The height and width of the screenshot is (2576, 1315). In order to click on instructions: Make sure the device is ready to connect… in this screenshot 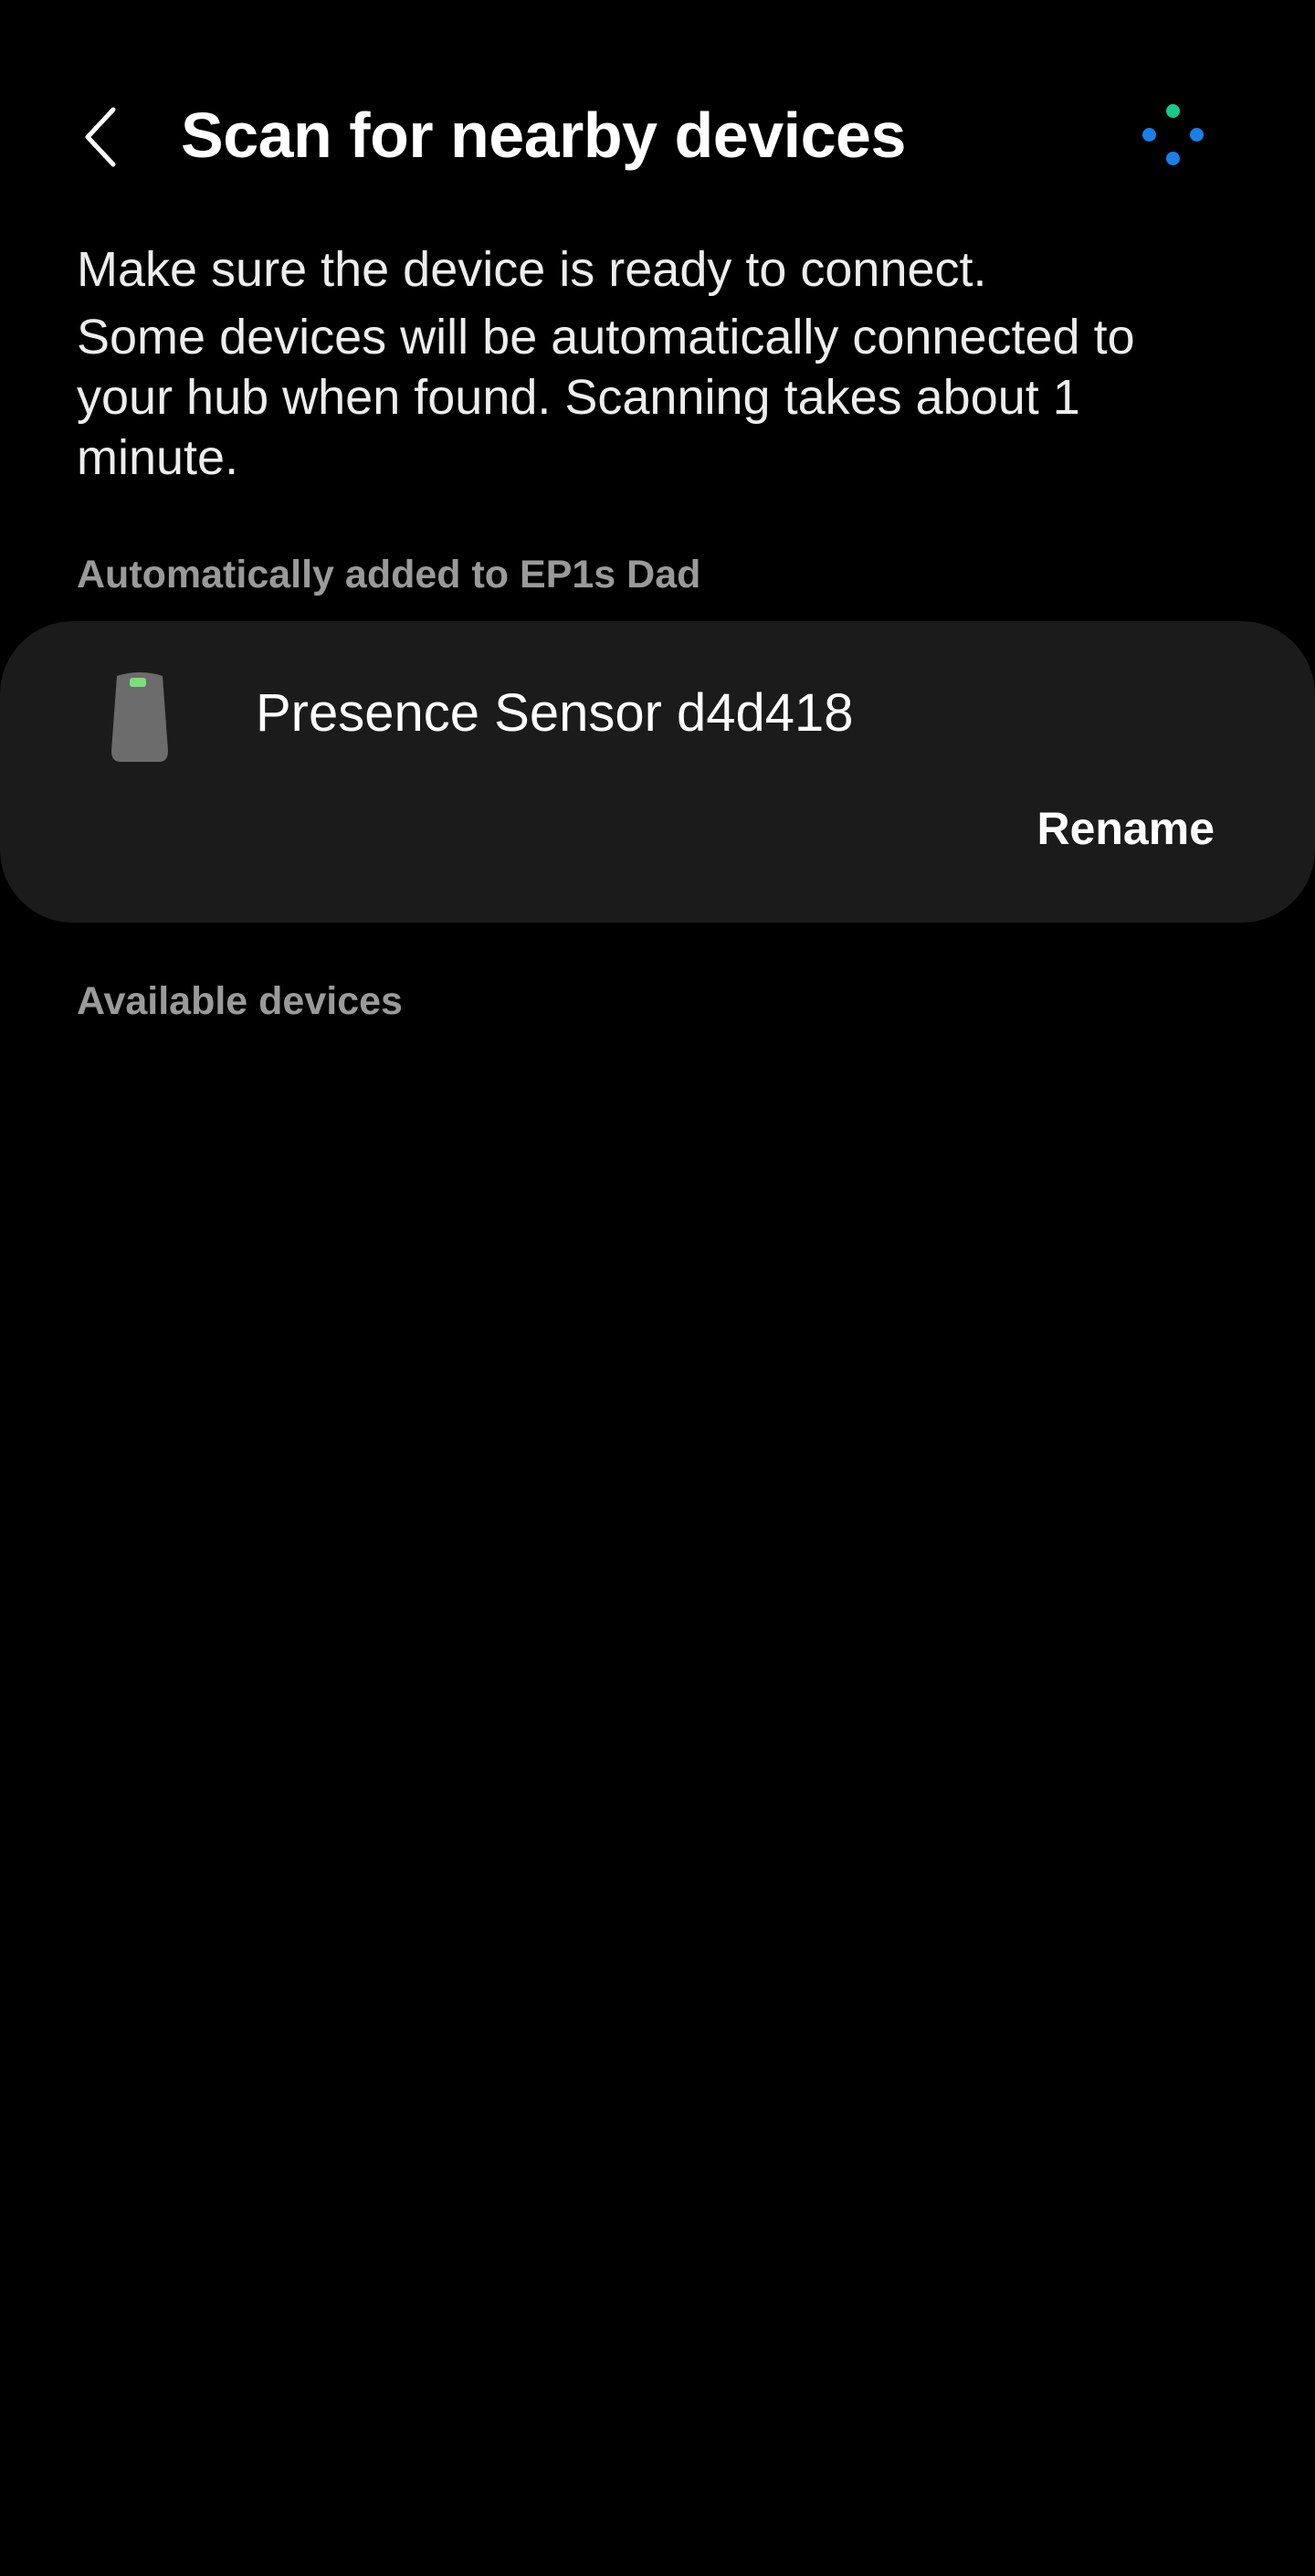, I will do `click(643, 363)`.